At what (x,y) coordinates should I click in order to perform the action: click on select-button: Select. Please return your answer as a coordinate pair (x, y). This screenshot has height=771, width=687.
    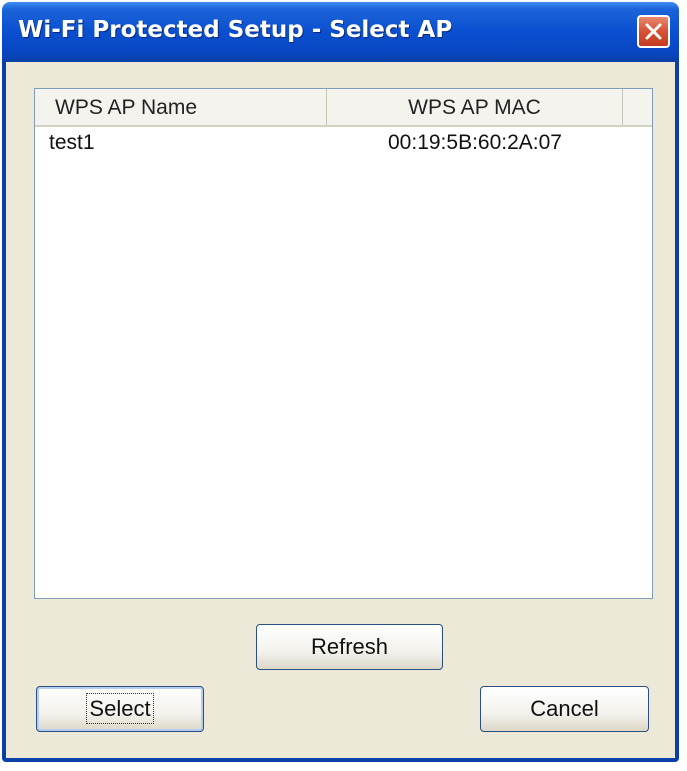
    Looking at the image, I should click on (120, 709).